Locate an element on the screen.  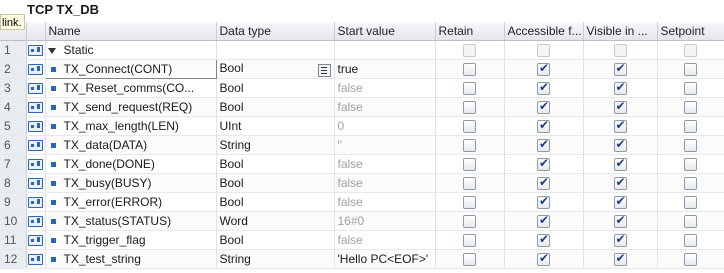
expand-caret-icon is located at coordinates (51, 50).